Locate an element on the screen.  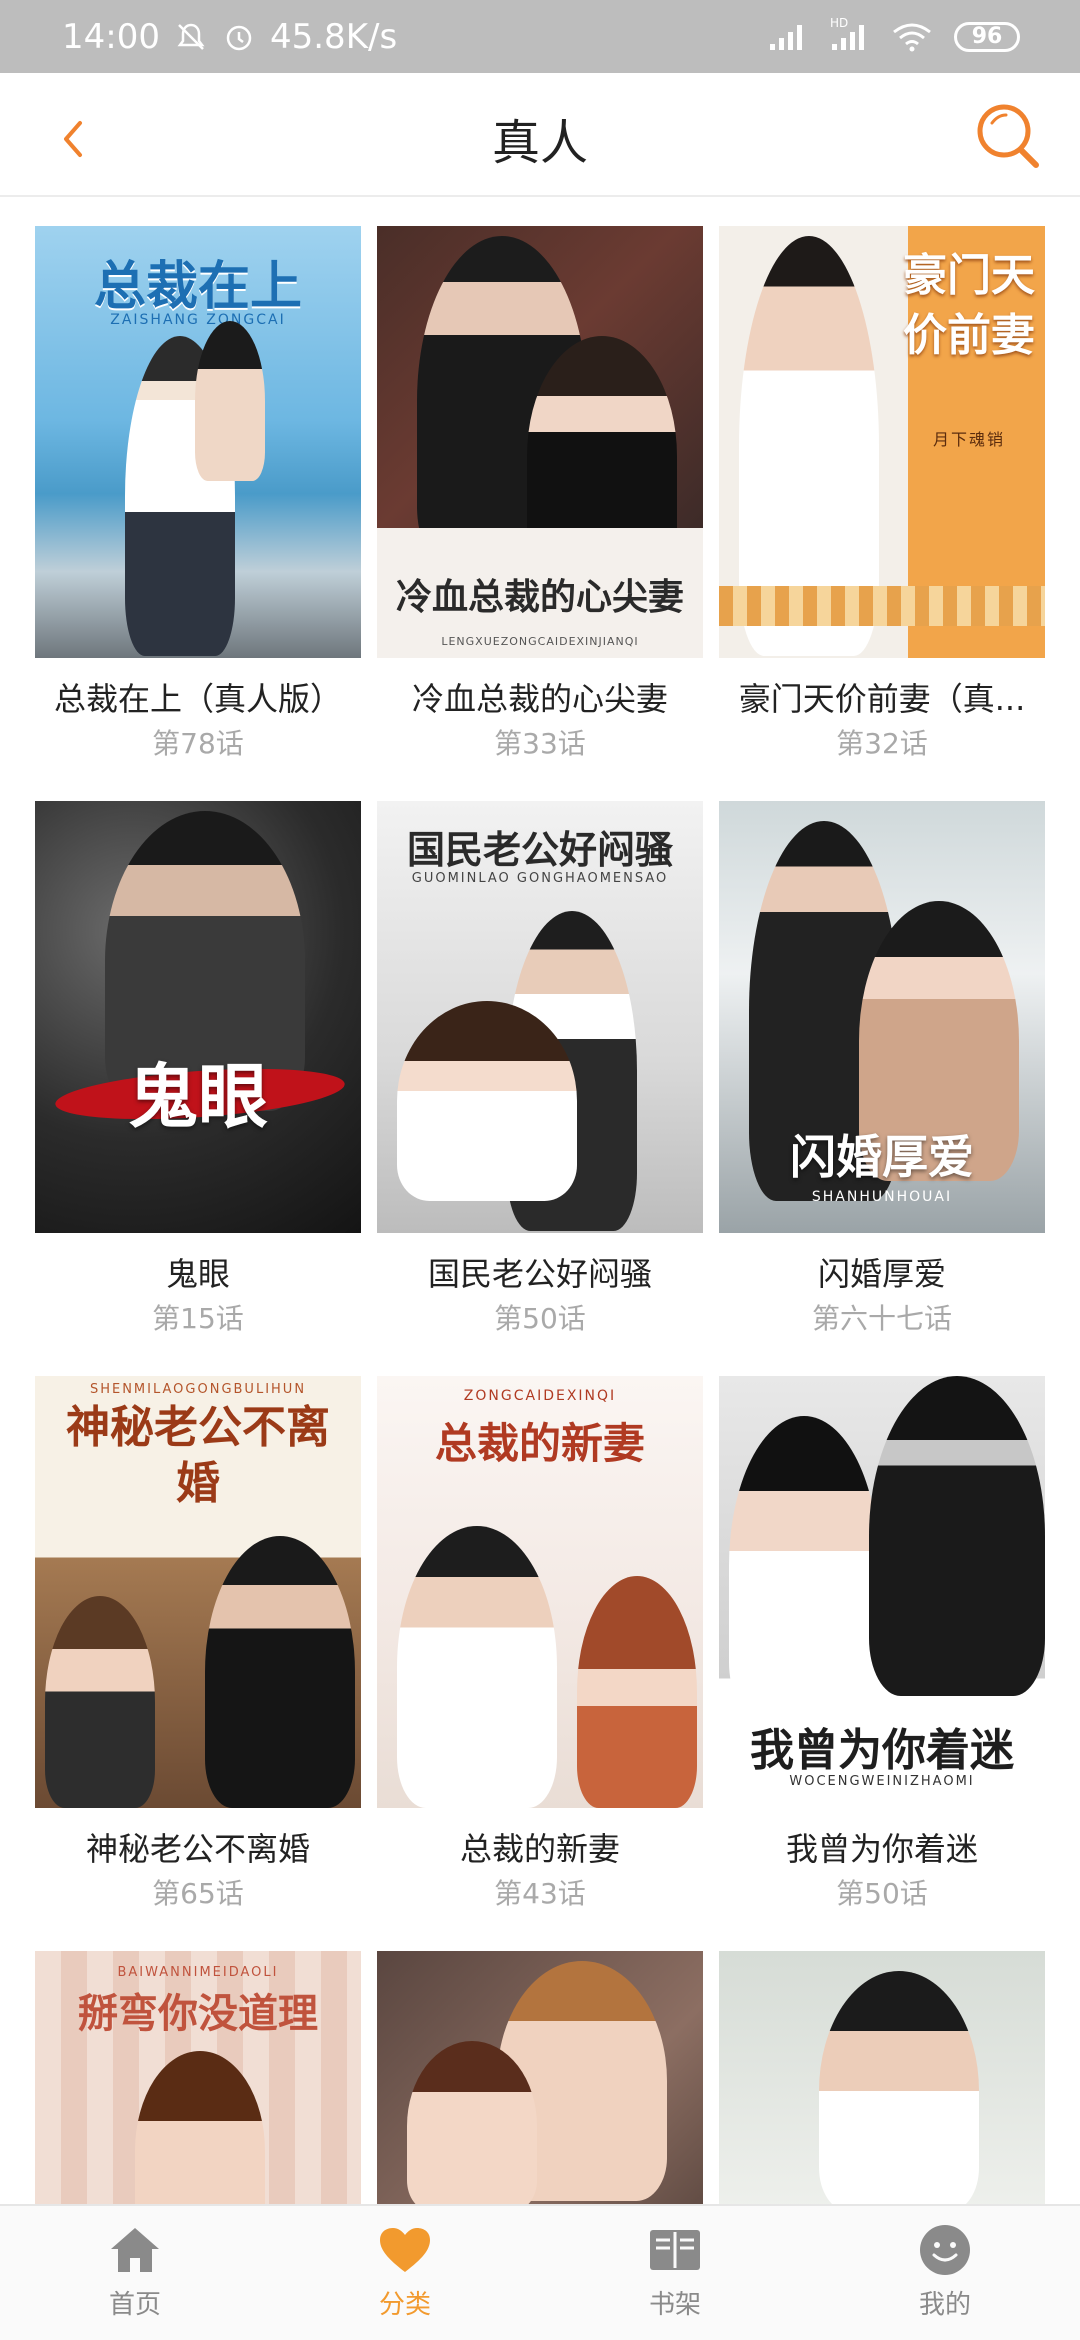
book-card: BAIWANNIMEIDAOLI 掰弯你没道理 is located at coordinates (198, 2077).